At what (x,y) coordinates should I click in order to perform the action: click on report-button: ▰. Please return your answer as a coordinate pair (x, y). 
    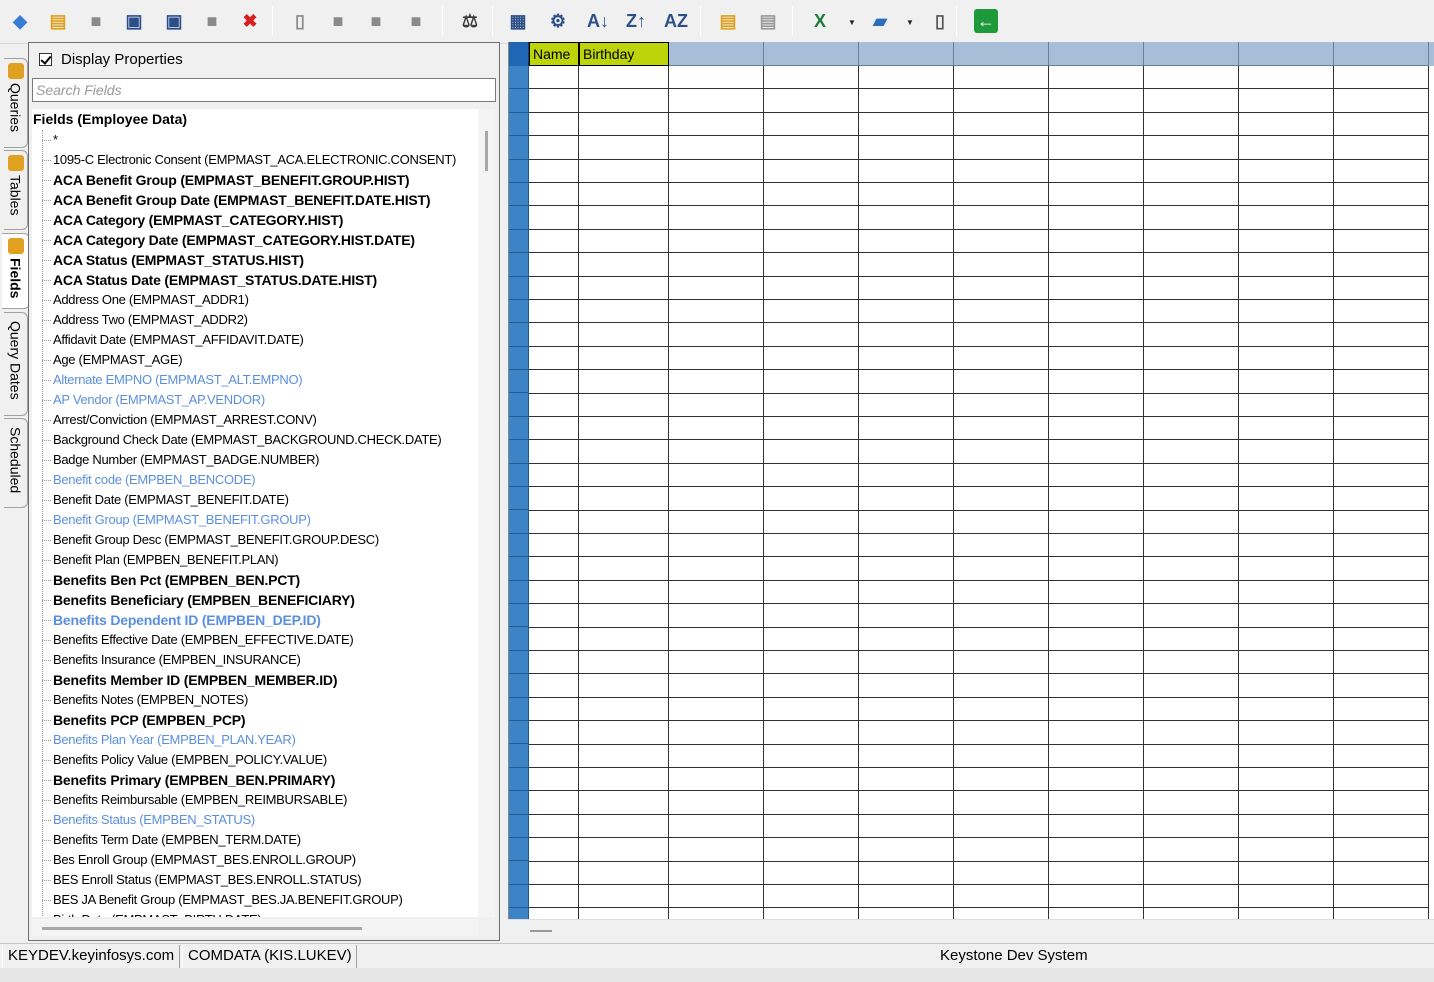
    Looking at the image, I should click on (880, 21).